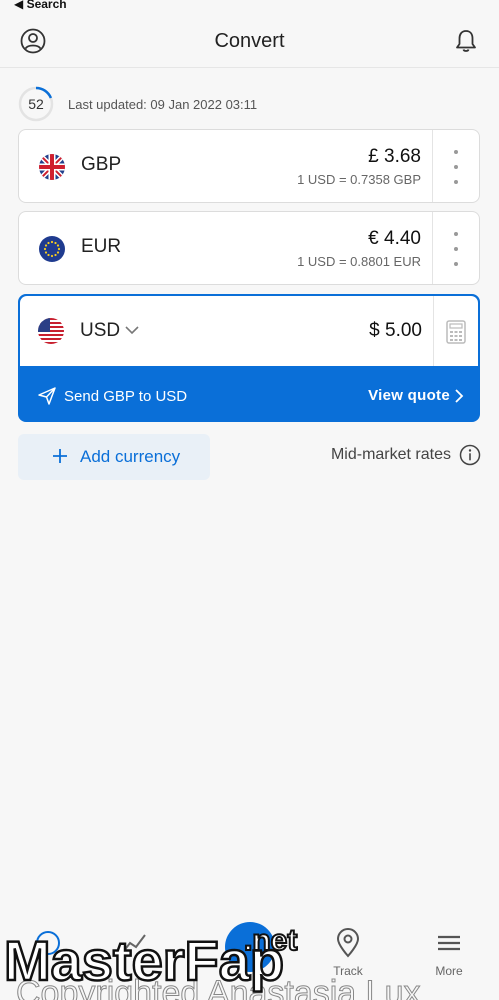  What do you see at coordinates (100, 330) in the screenshot?
I see `currency-code: USD` at bounding box center [100, 330].